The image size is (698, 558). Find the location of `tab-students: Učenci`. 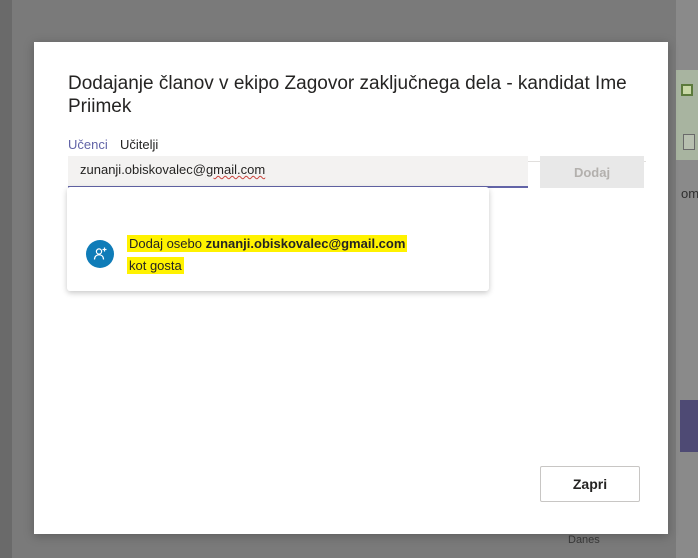

tab-students: Učenci is located at coordinates (88, 147).